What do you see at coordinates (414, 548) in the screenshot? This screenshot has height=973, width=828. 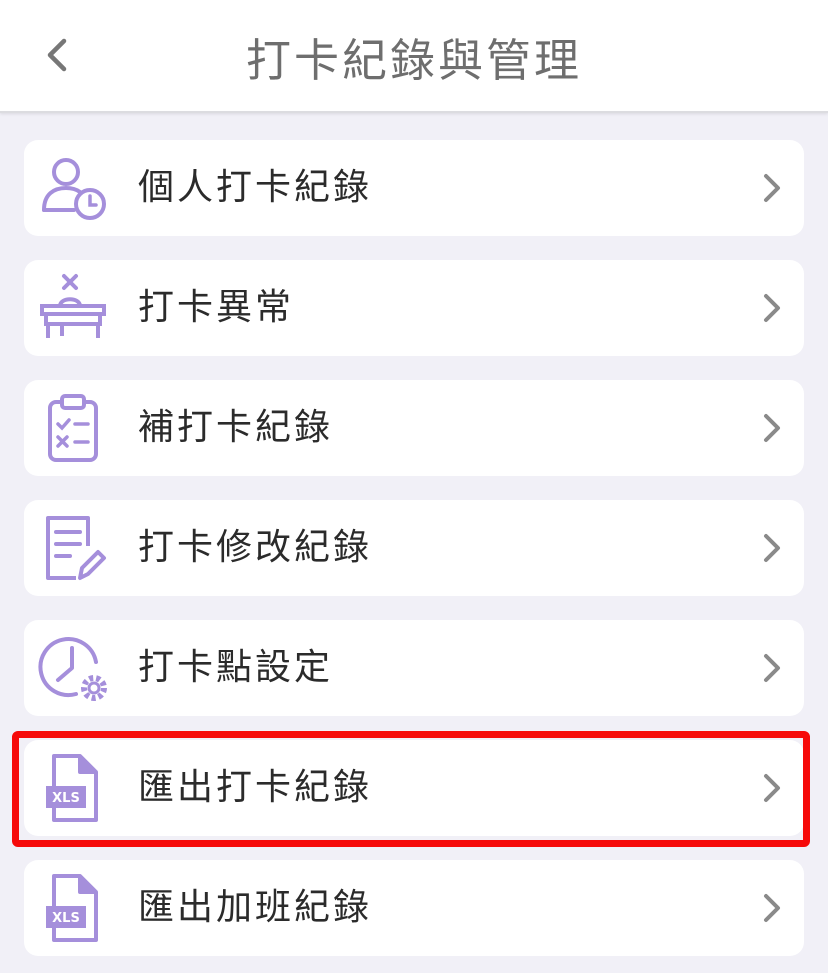 I see `menu-item-modify-records: 打卡修改紀錄` at bounding box center [414, 548].